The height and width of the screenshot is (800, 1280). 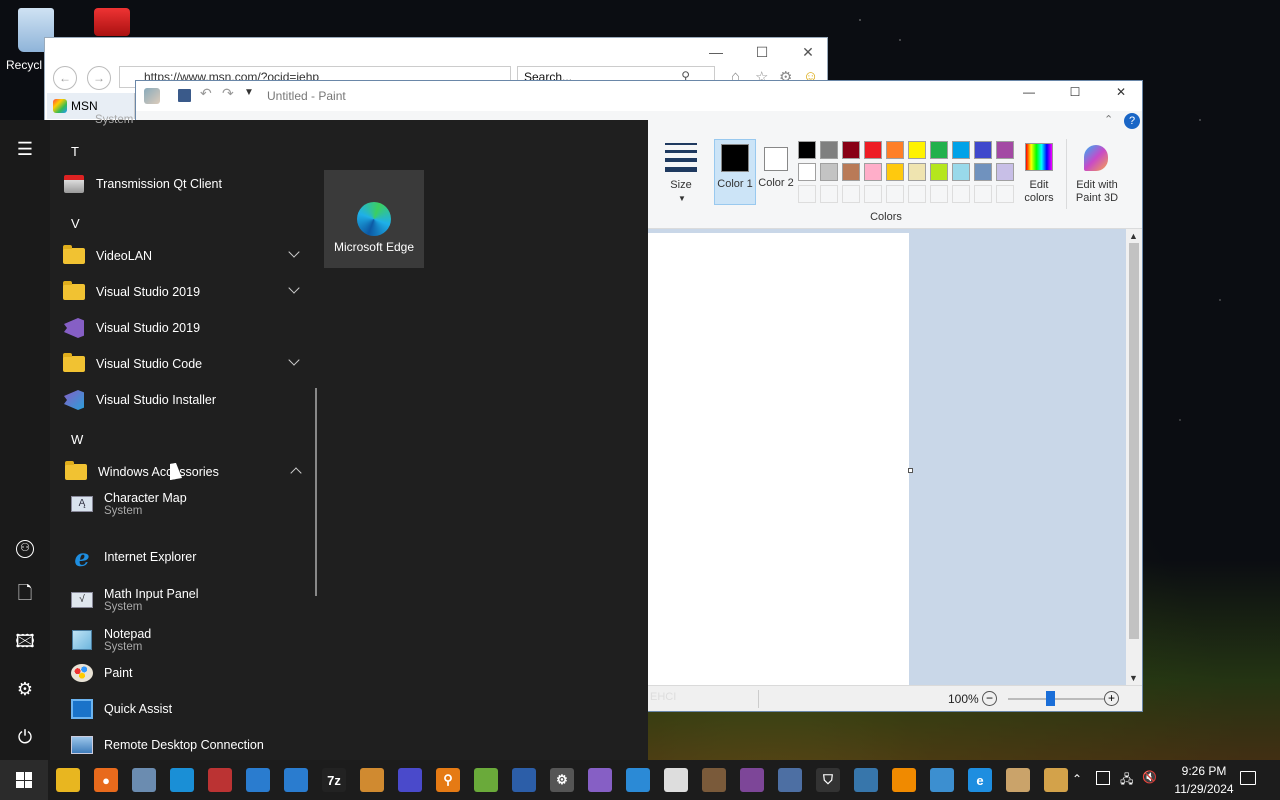 I want to click on notepad-plus-taskbar-icon, so click(x=486, y=780).